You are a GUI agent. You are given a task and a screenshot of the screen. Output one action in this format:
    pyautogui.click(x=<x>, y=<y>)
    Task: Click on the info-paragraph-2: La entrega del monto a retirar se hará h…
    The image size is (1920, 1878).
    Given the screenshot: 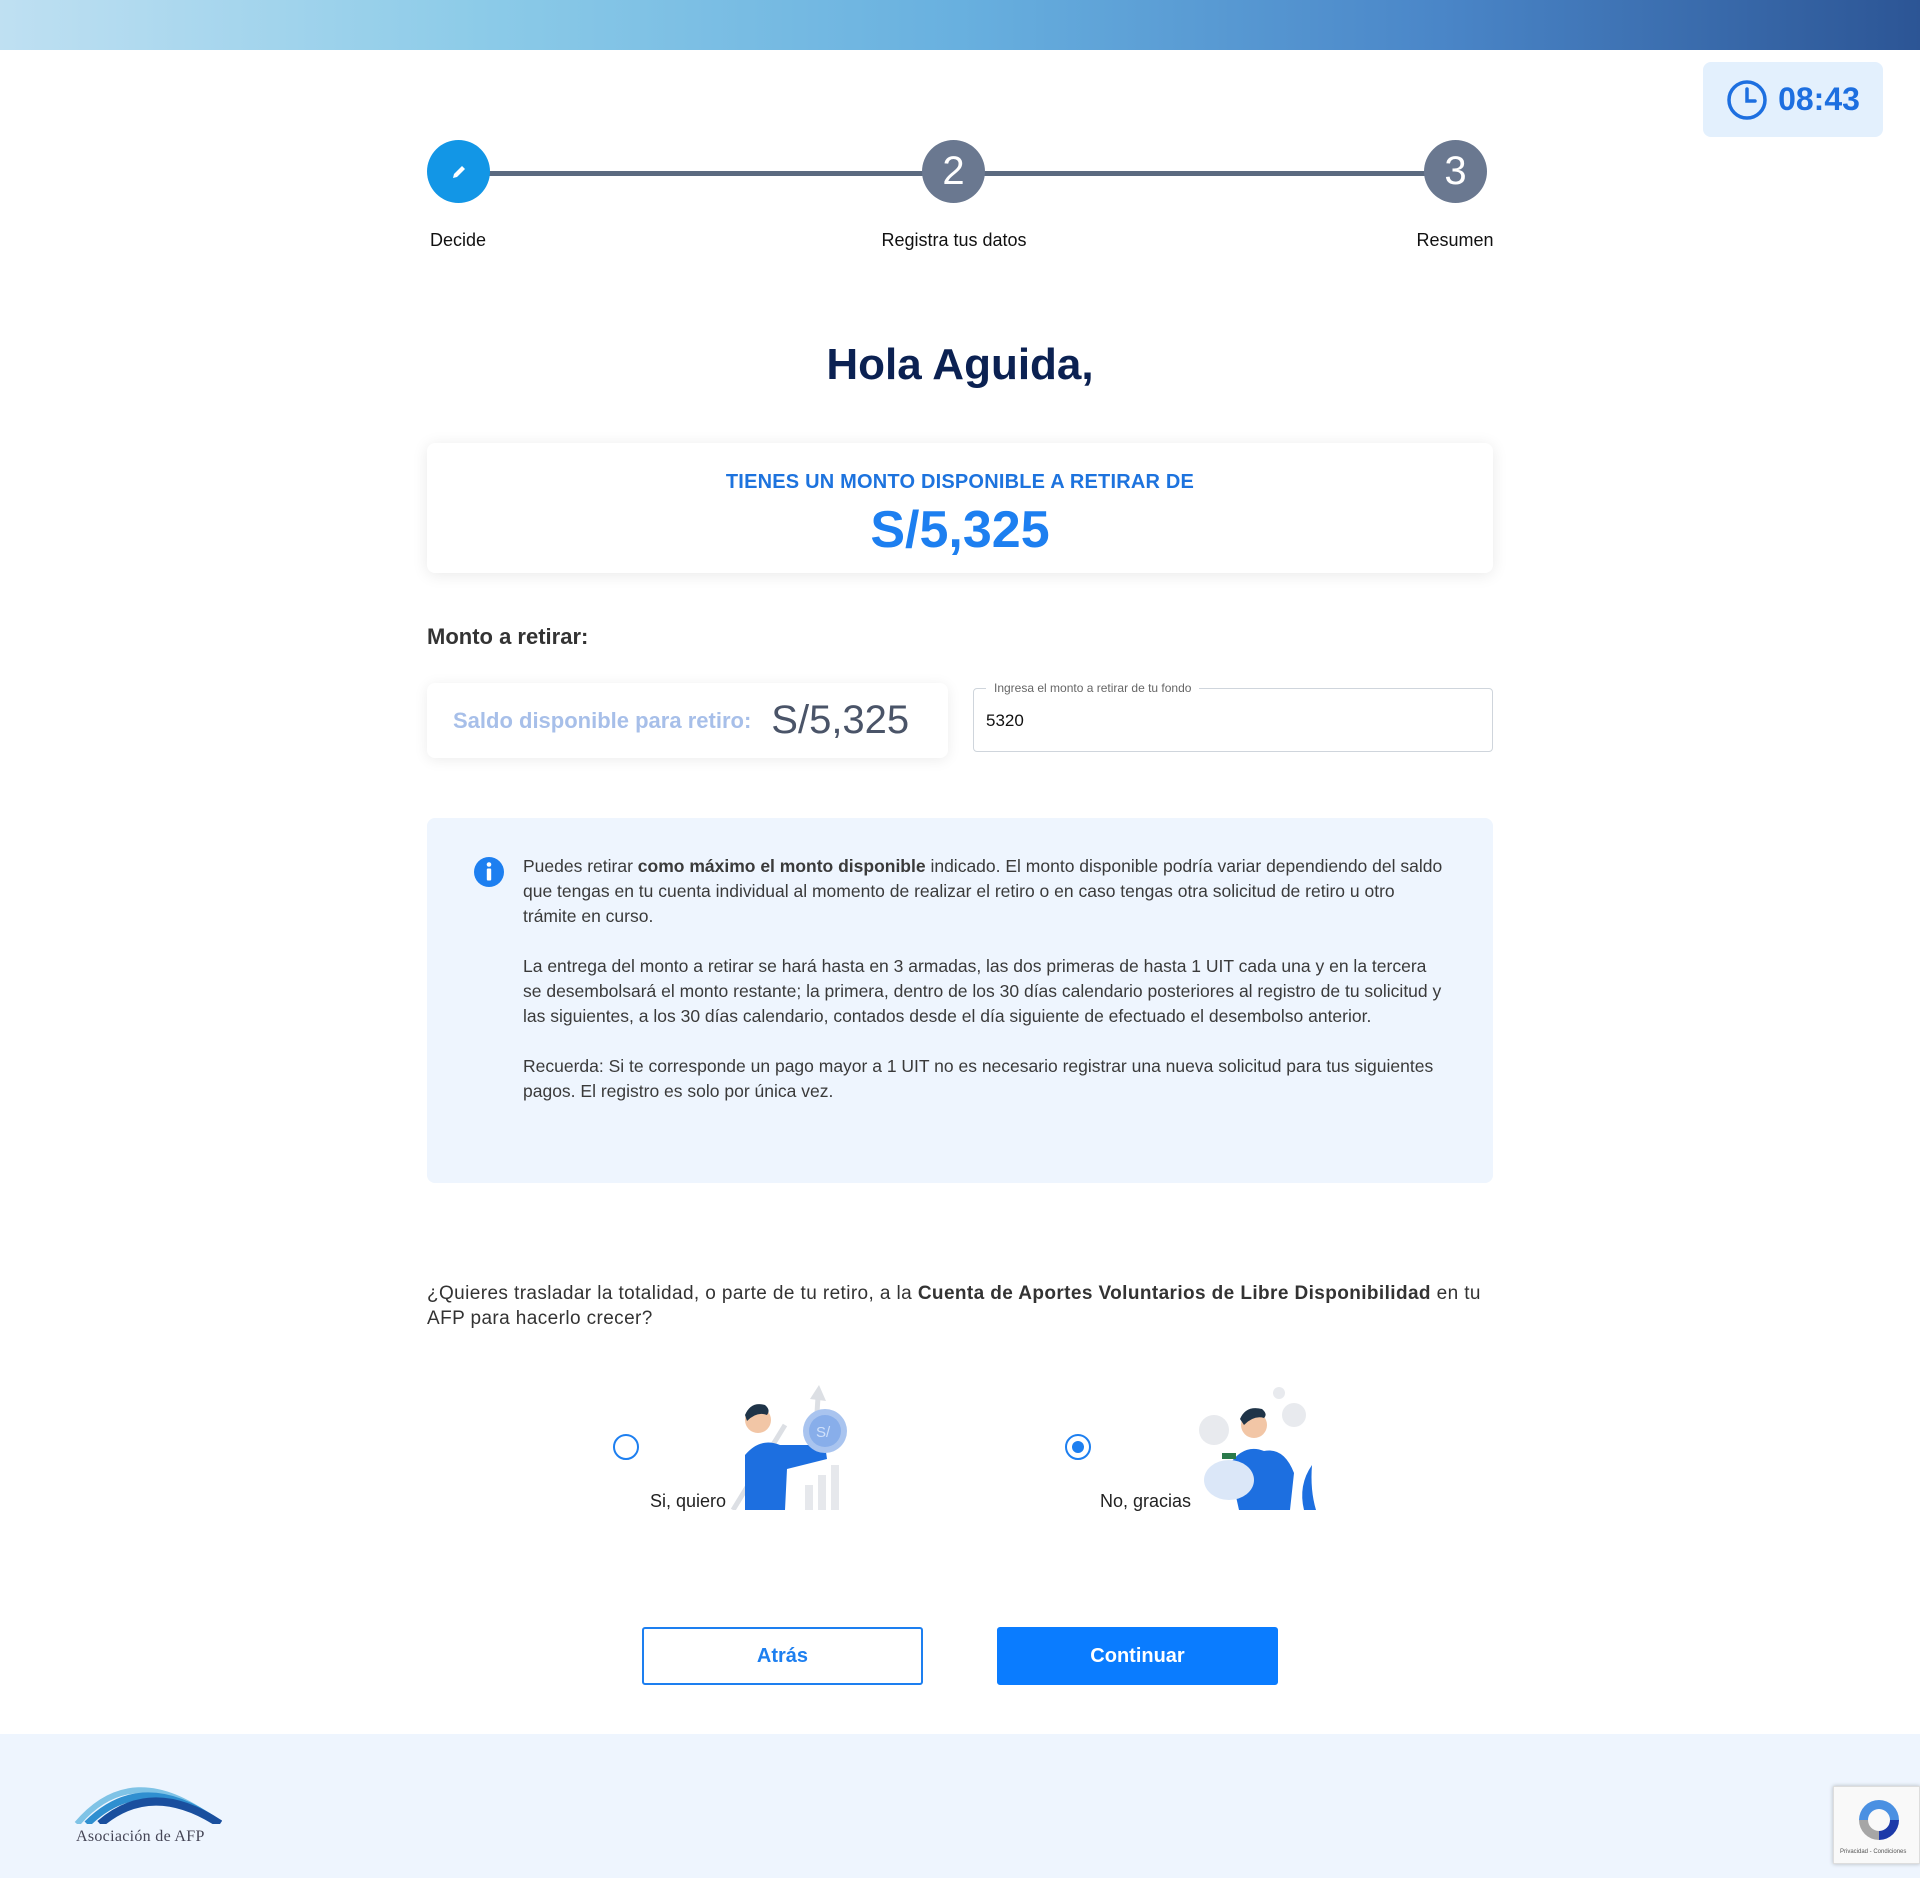 What is the action you would take?
    pyautogui.click(x=982, y=991)
    